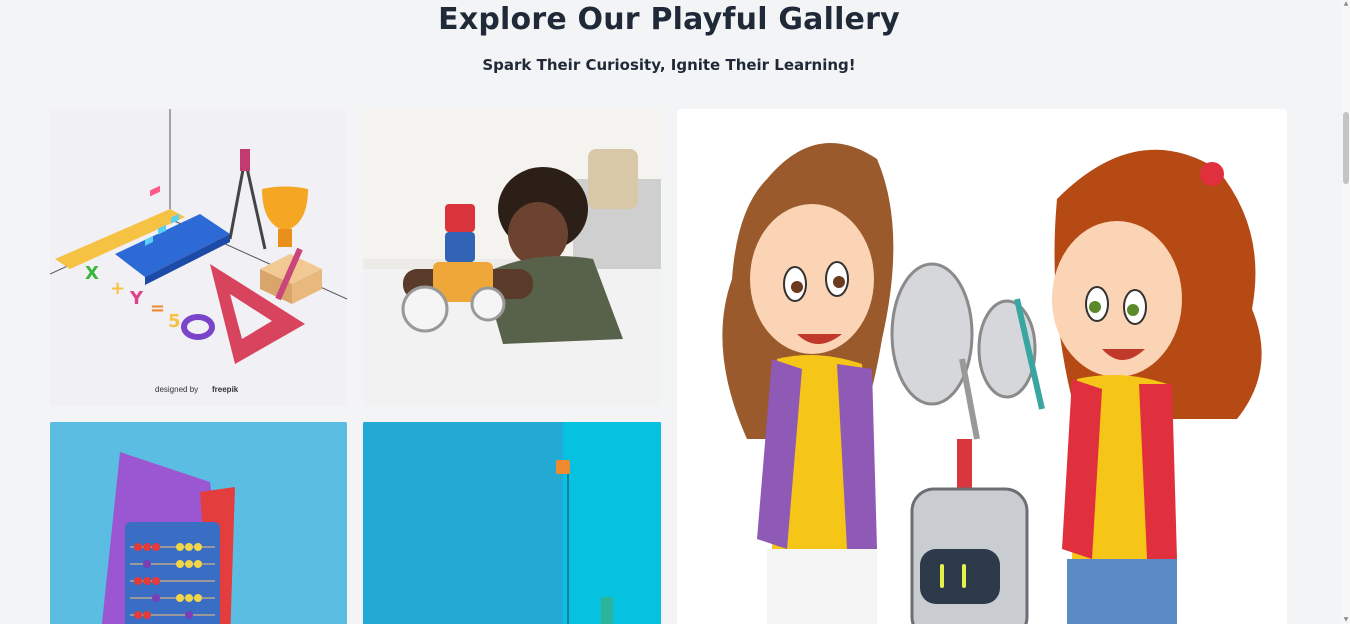 Image resolution: width=1350 pixels, height=624 pixels. I want to click on child-robot-photo, so click(512, 257).